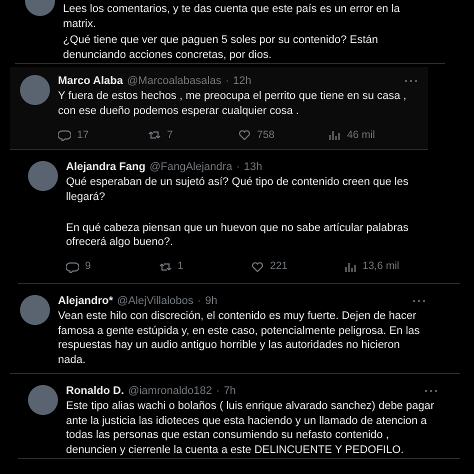  Describe the element at coordinates (279, 266) in the screenshot. I see `stat-count: 221` at that location.